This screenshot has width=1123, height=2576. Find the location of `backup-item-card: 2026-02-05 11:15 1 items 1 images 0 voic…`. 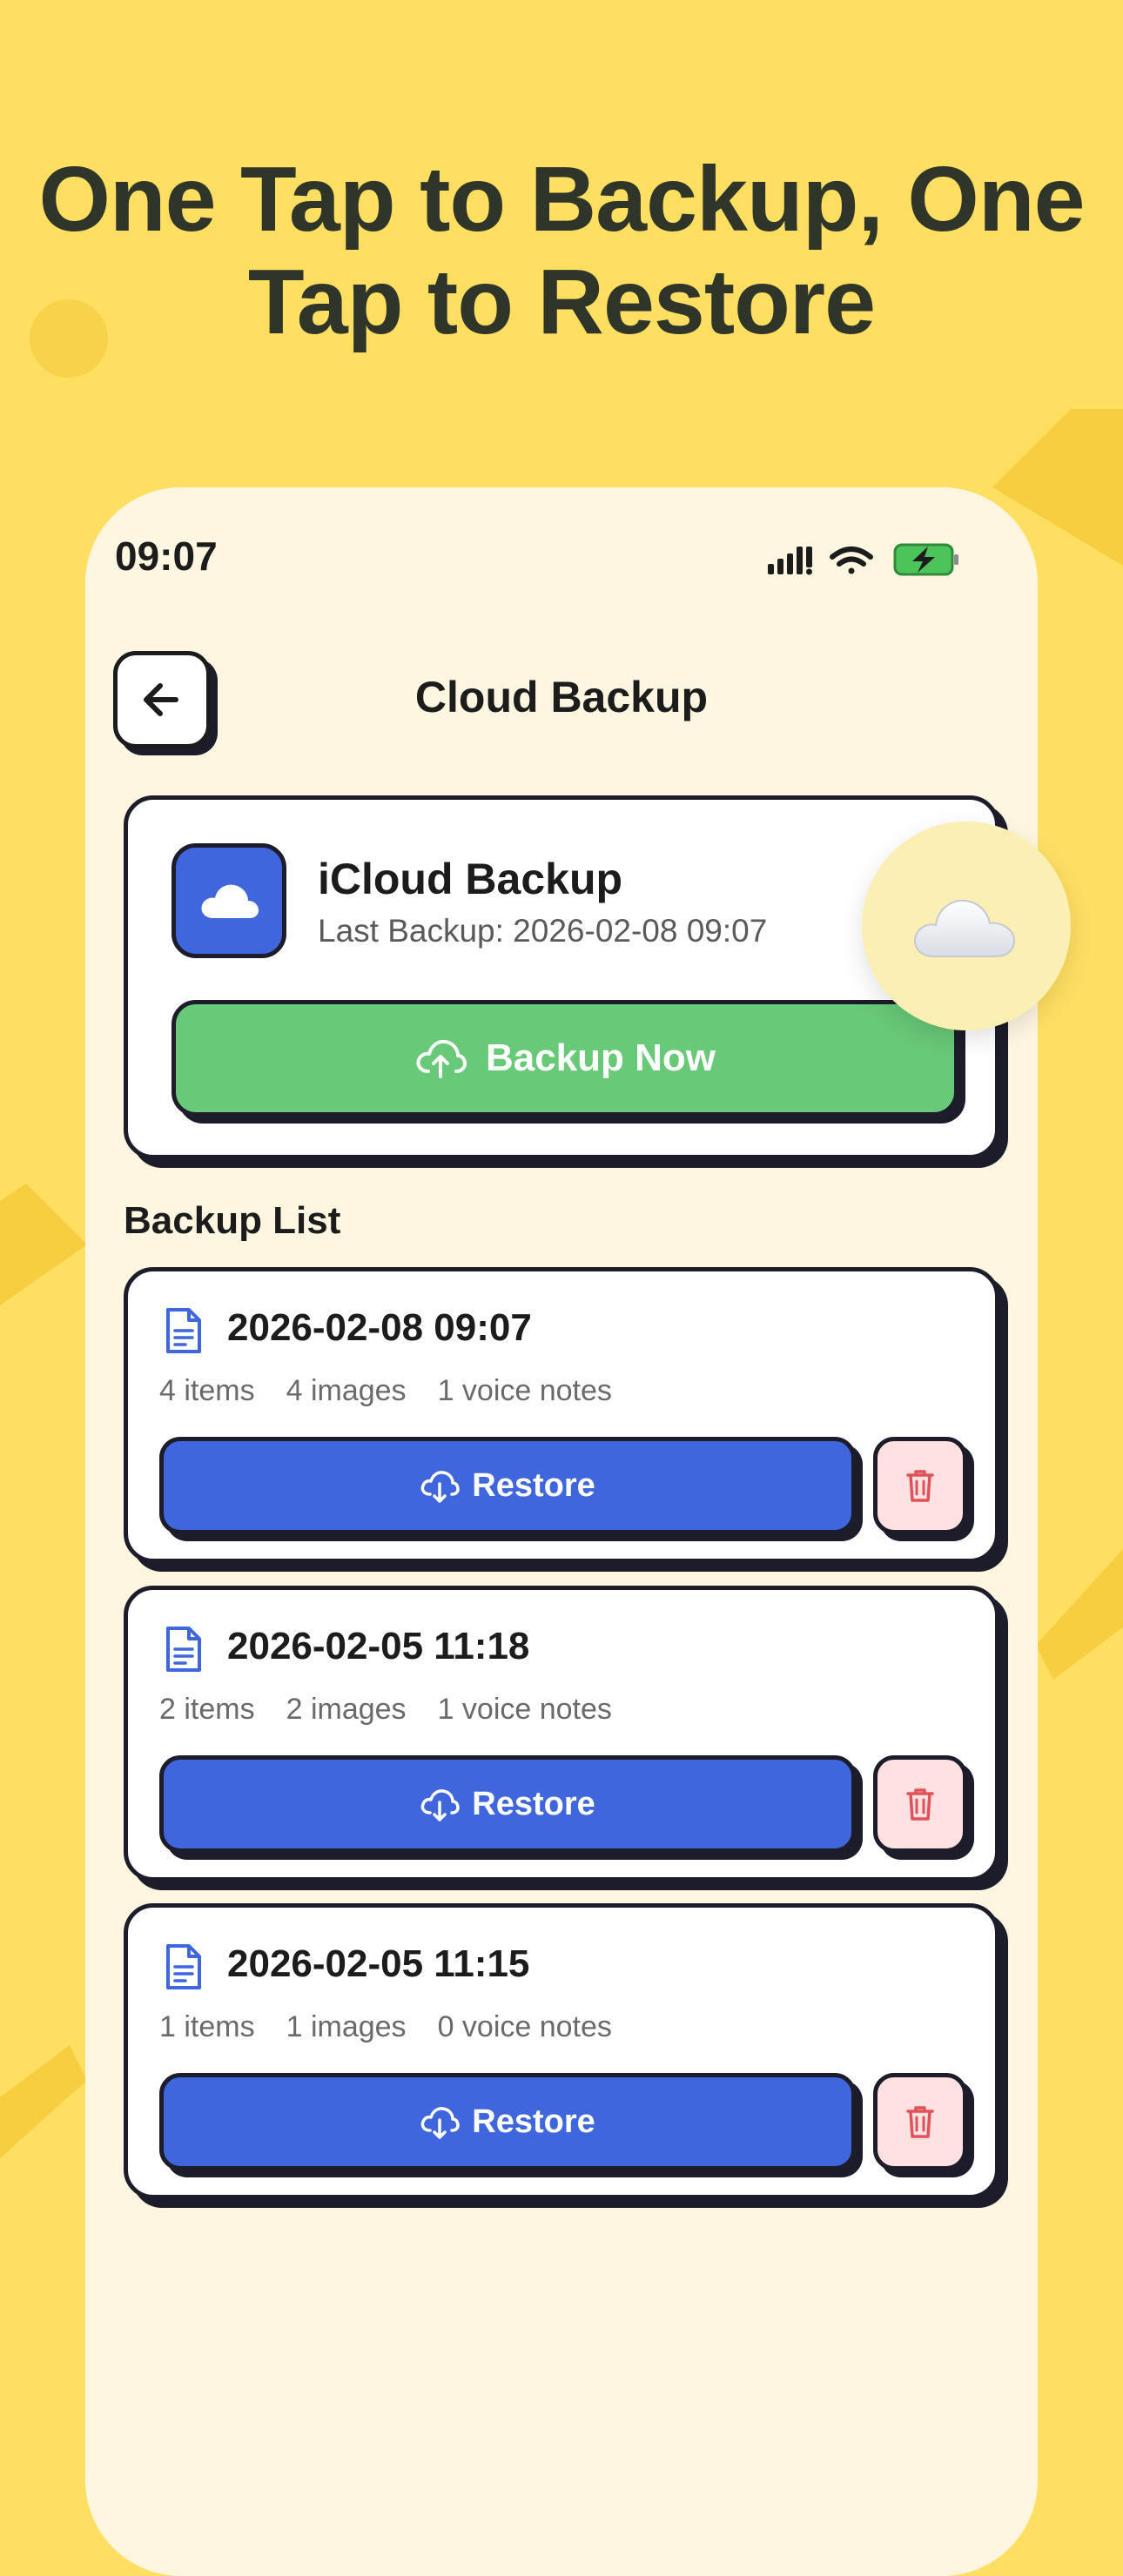

backup-item-card: 2026-02-05 11:15 1 items 1 images 0 voic… is located at coordinates (562, 2051).